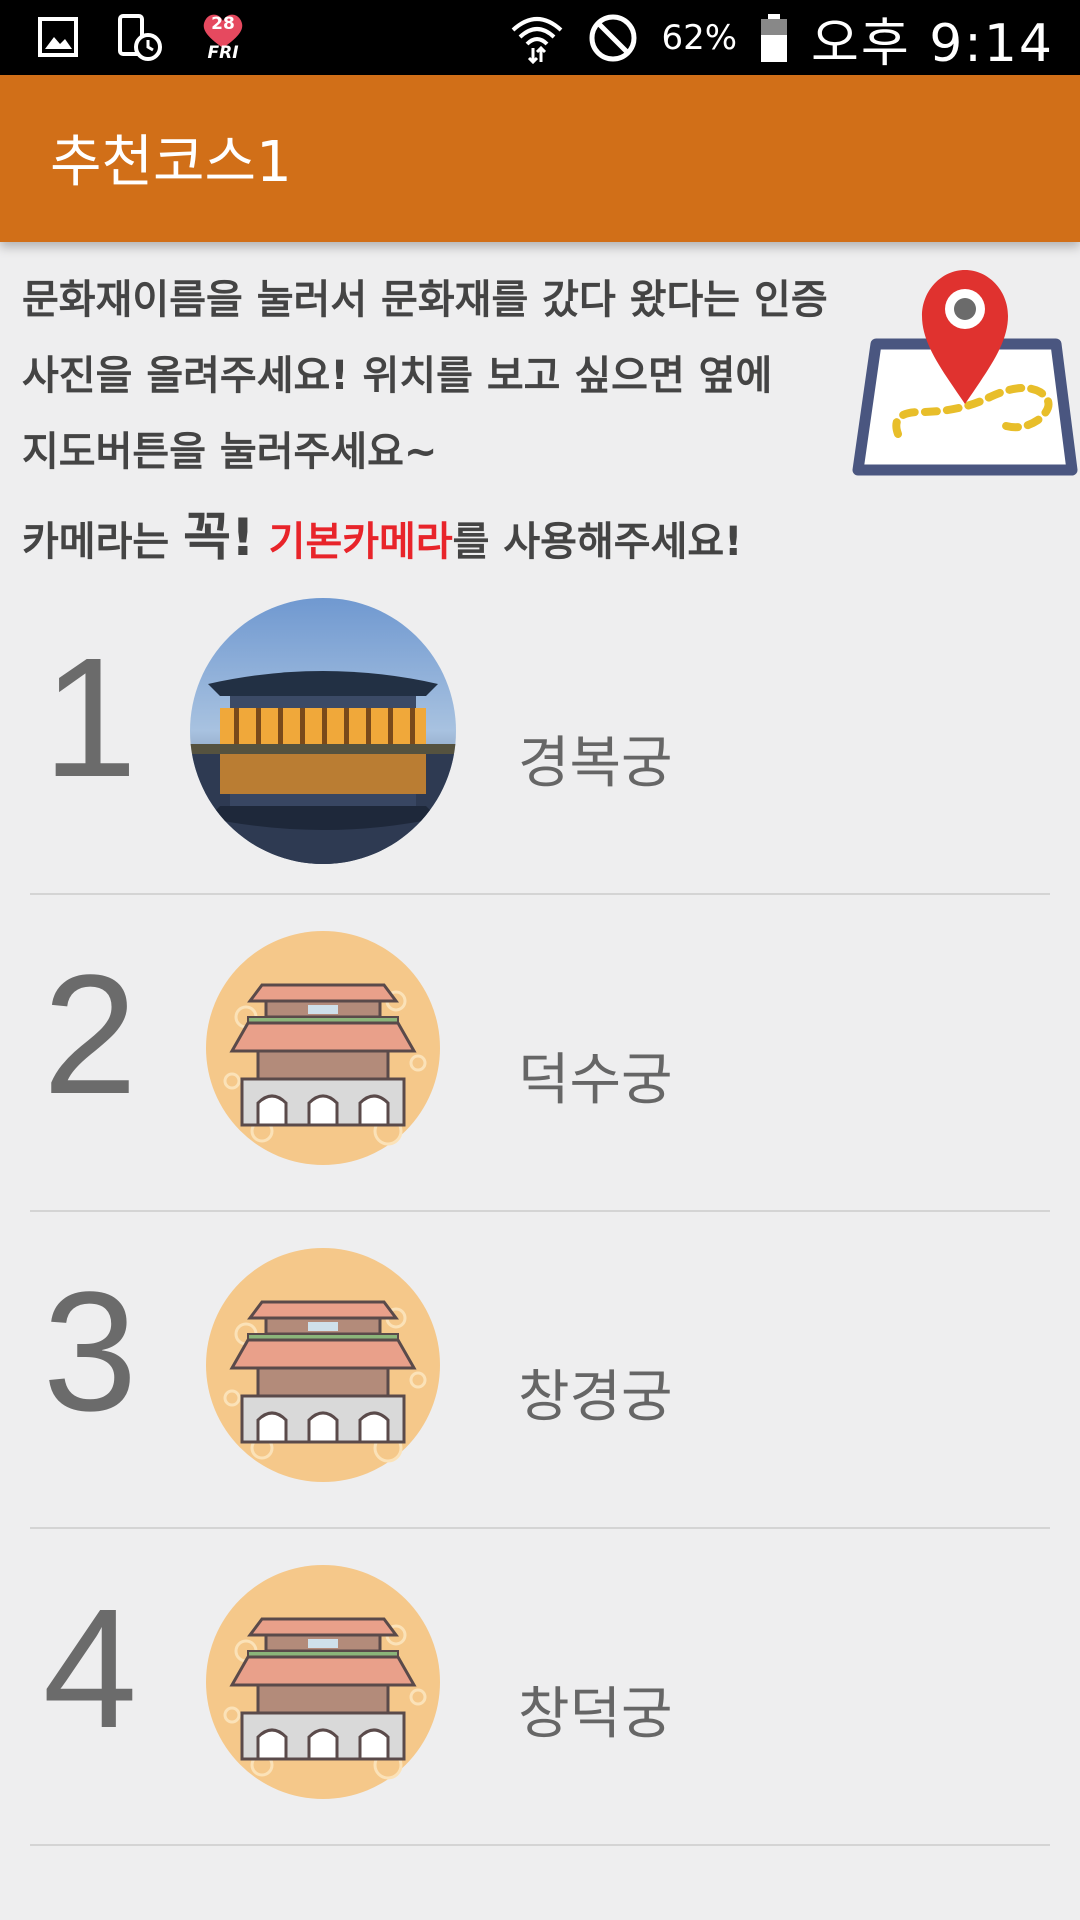 The width and height of the screenshot is (1080, 1920). What do you see at coordinates (90, 1669) in the screenshot?
I see `course-number: 4` at bounding box center [90, 1669].